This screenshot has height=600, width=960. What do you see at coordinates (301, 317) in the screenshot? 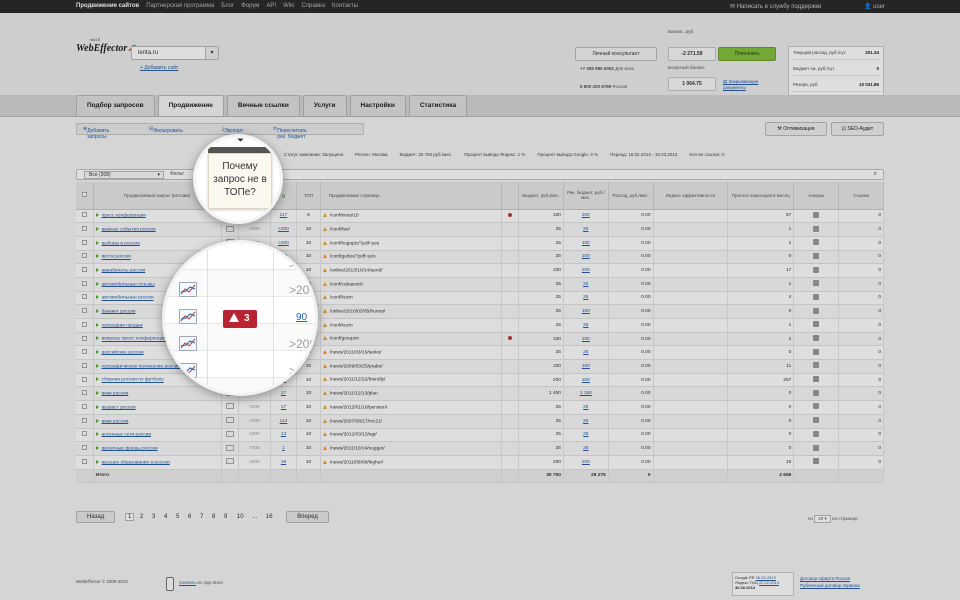
I see `zoom-position-link: 90` at bounding box center [301, 317].